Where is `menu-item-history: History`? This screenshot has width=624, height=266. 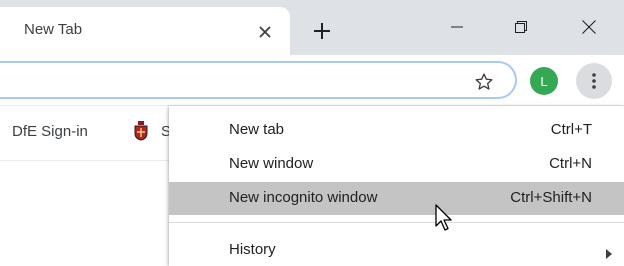
menu-item-history: History is located at coordinates (396, 250).